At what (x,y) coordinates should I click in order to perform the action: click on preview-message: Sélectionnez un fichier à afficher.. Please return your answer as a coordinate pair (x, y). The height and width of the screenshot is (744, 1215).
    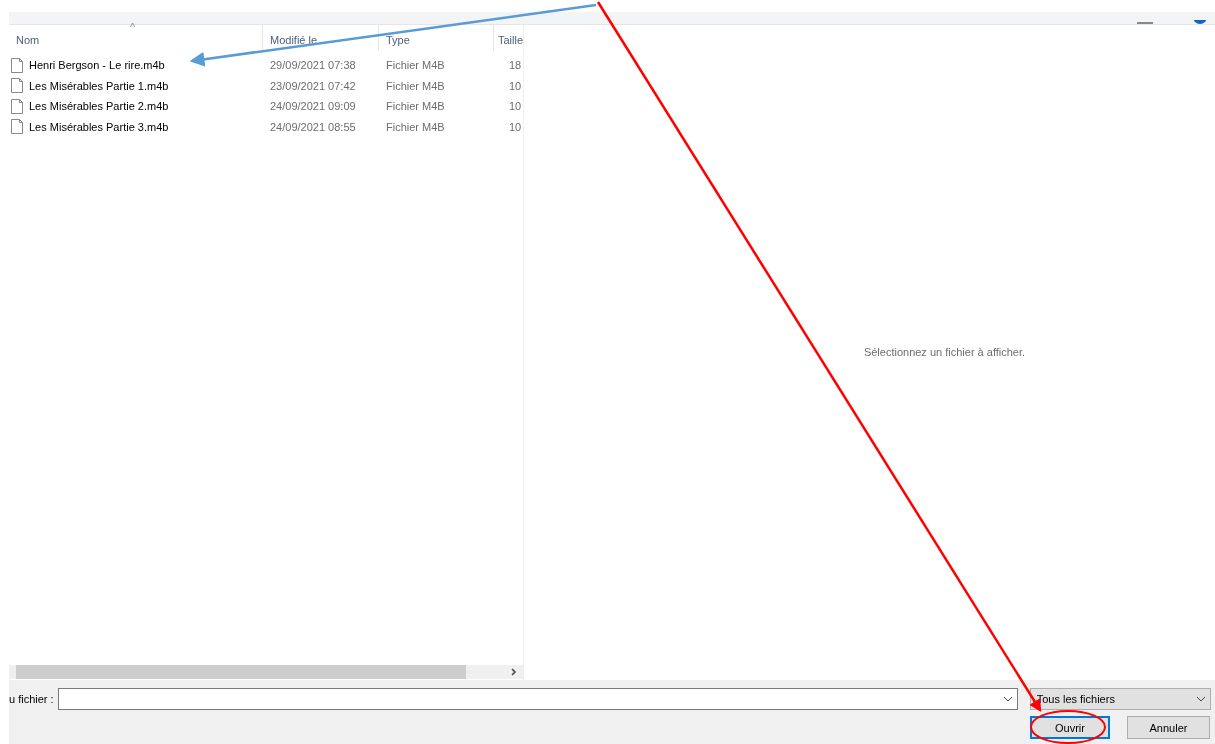
    Looking at the image, I should click on (944, 351).